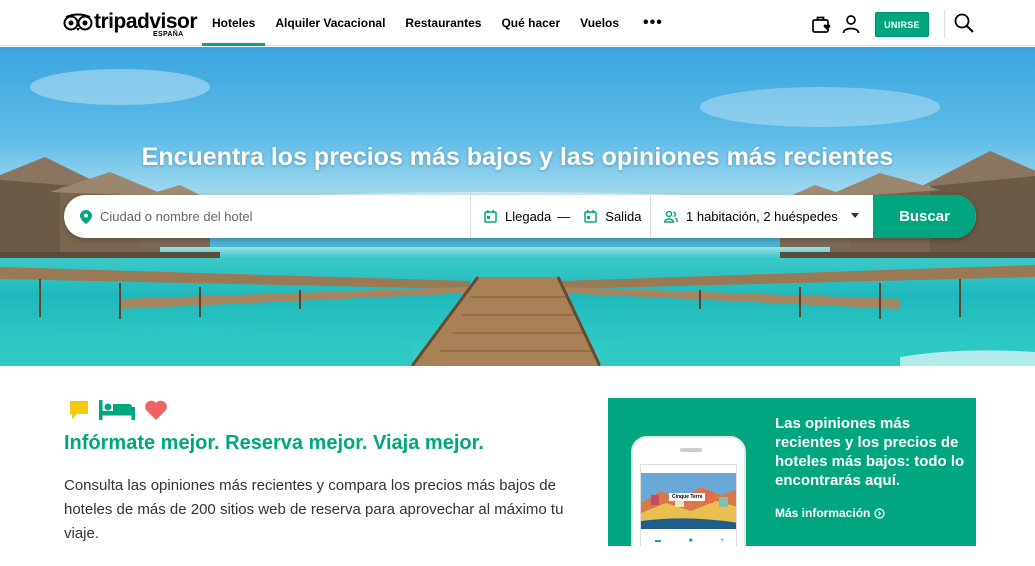  Describe the element at coordinates (924, 216) in the screenshot. I see `search-button: Buscar` at that location.